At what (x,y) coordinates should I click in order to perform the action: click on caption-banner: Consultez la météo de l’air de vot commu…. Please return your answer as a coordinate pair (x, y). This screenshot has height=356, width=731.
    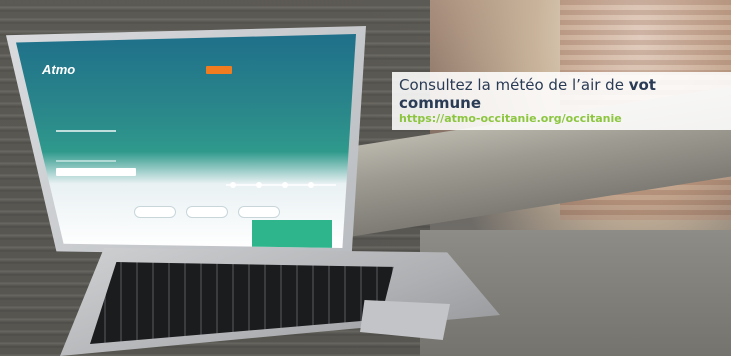
    Looking at the image, I should click on (561, 101).